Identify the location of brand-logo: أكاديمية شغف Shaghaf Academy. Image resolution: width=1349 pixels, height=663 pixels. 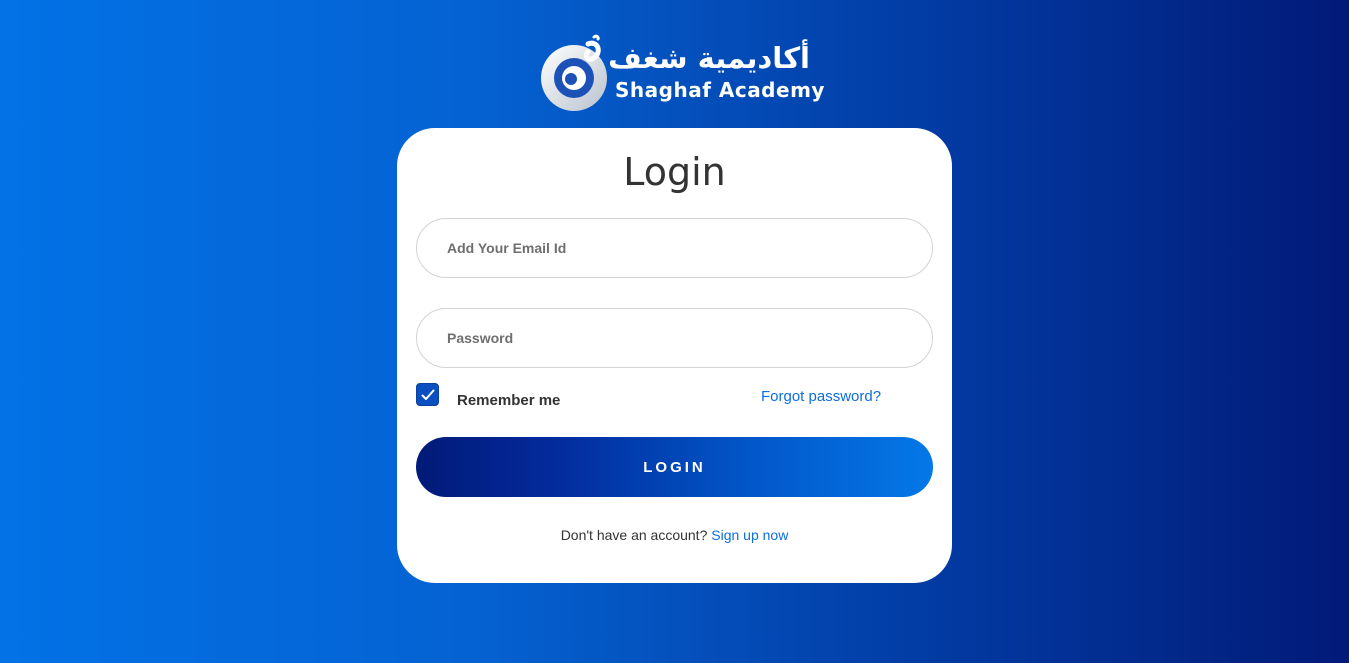
(681, 74).